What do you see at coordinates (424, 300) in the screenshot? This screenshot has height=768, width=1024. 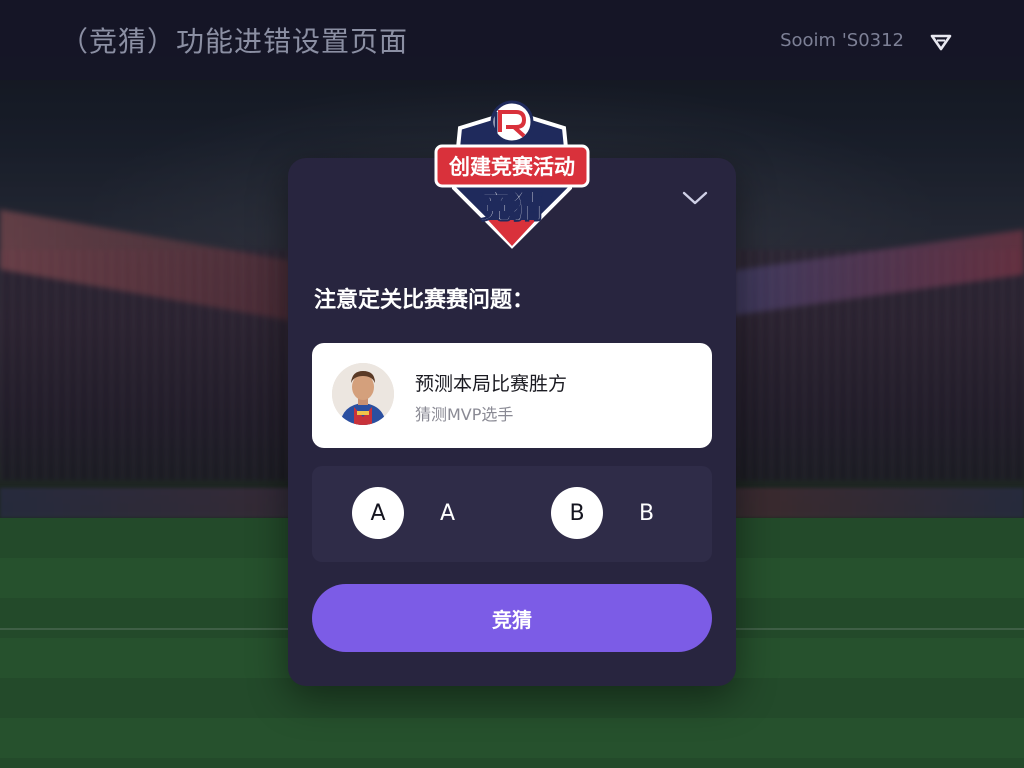 I see `question-prompt: 注意定关比赛赛问题：` at bounding box center [424, 300].